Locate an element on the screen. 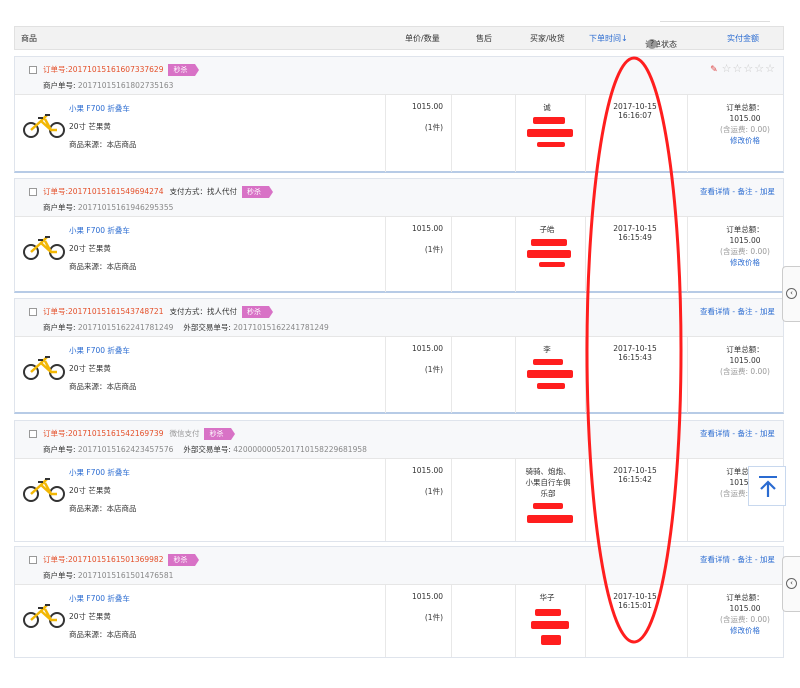 This screenshot has width=800, height=688. order-total: 订单总额： 1015.00 (含运费: 0.00) is located at coordinates (745, 360).